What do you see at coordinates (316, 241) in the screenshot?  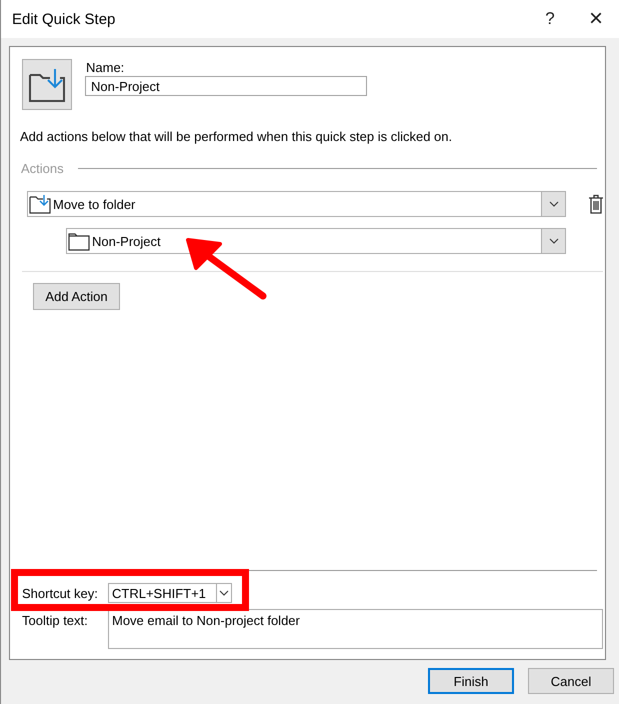 I see `folder-dropdown: Non-Project` at bounding box center [316, 241].